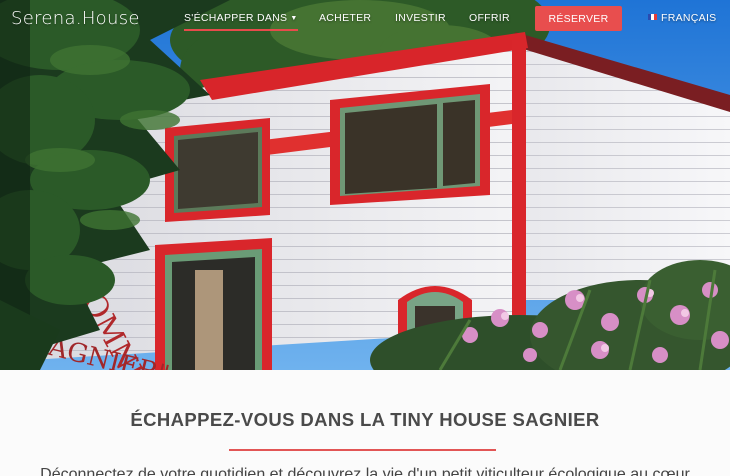 Image resolution: width=730 pixels, height=476 pixels. I want to click on french-flag-icon, so click(652, 17).